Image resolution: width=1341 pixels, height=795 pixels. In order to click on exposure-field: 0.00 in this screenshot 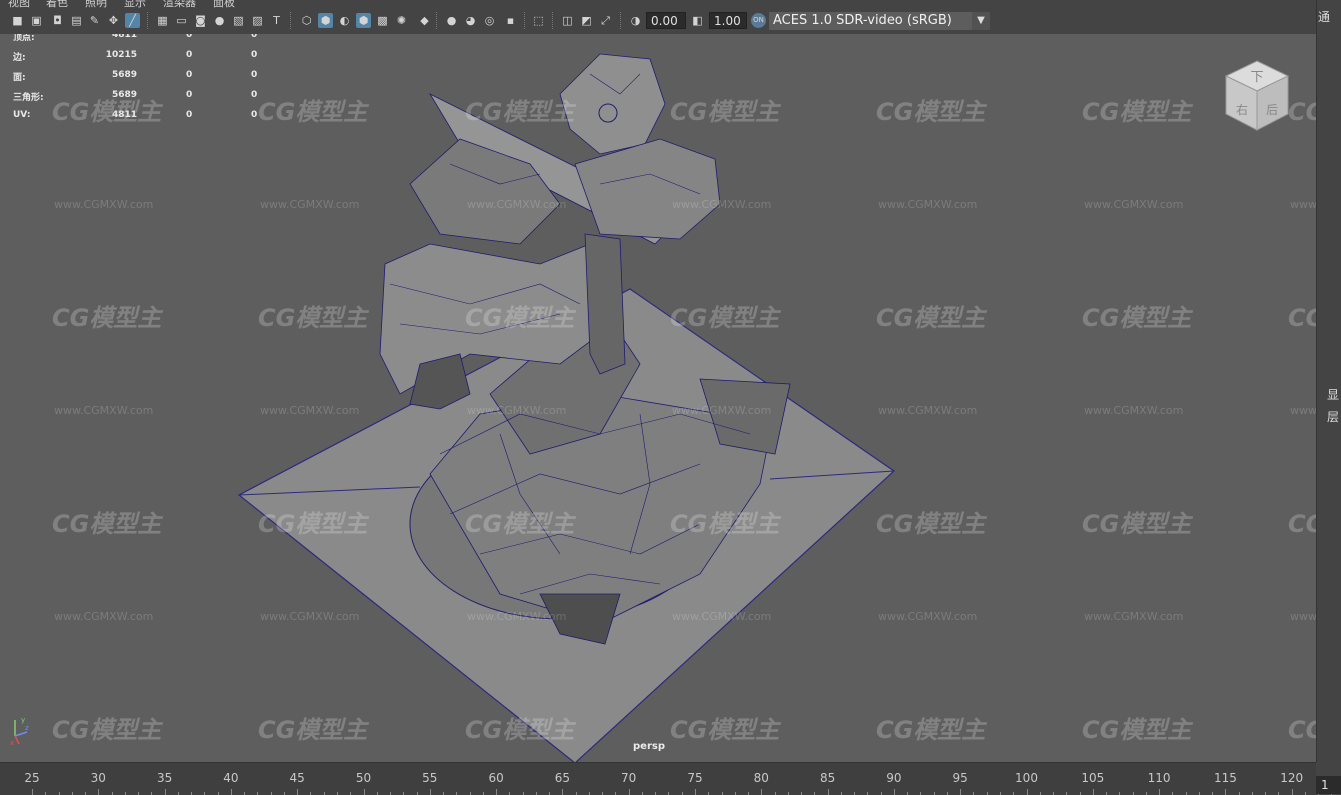, I will do `click(666, 20)`.